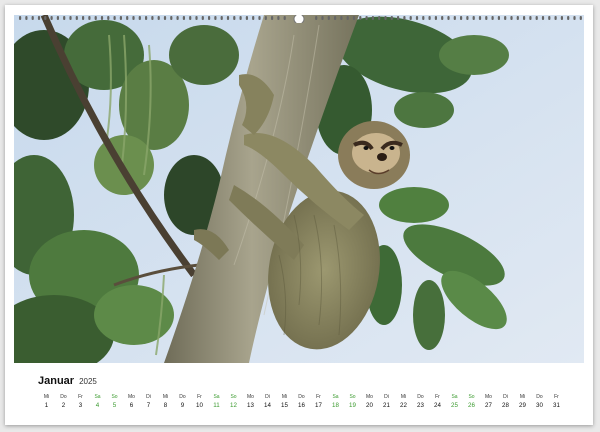 This screenshot has width=600, height=432. What do you see at coordinates (199, 405) in the screenshot?
I see `day-number: 10` at bounding box center [199, 405].